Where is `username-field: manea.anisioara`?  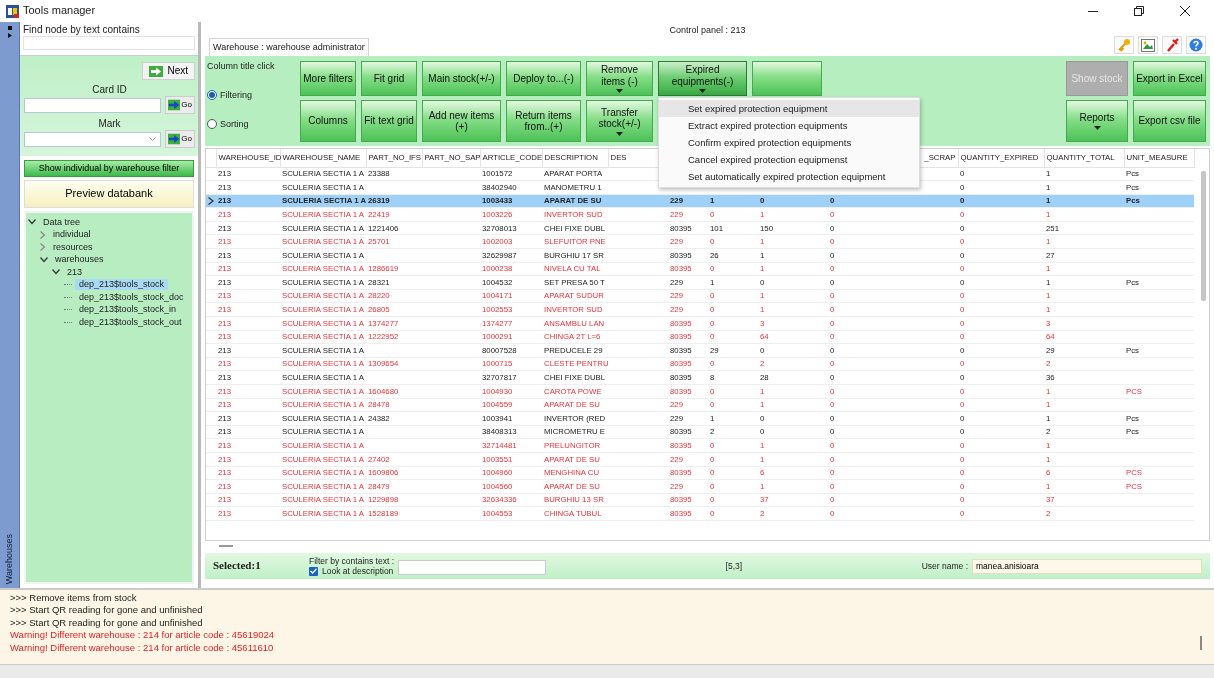 username-field: manea.anisioara is located at coordinates (1087, 566).